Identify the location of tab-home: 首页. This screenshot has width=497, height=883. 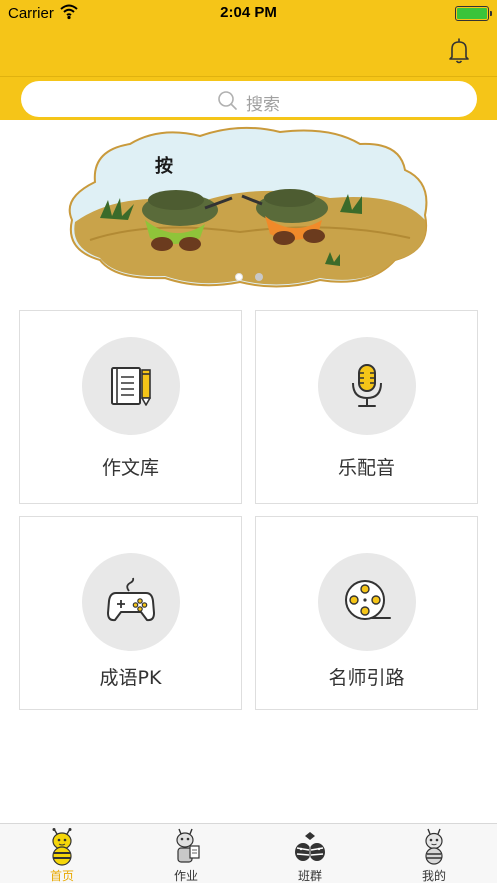
(62, 853).